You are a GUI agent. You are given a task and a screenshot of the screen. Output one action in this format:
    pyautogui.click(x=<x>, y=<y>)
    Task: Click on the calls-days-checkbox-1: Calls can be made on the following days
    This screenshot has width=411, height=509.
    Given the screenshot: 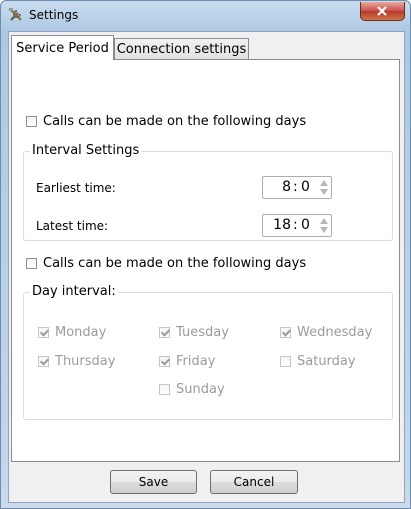 What is the action you would take?
    pyautogui.click(x=166, y=121)
    